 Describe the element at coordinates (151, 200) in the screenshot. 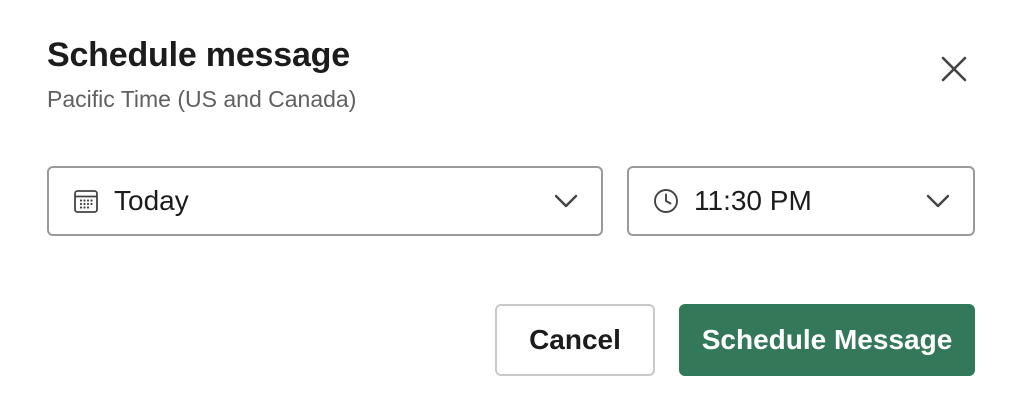

I see `date-value: Today` at that location.